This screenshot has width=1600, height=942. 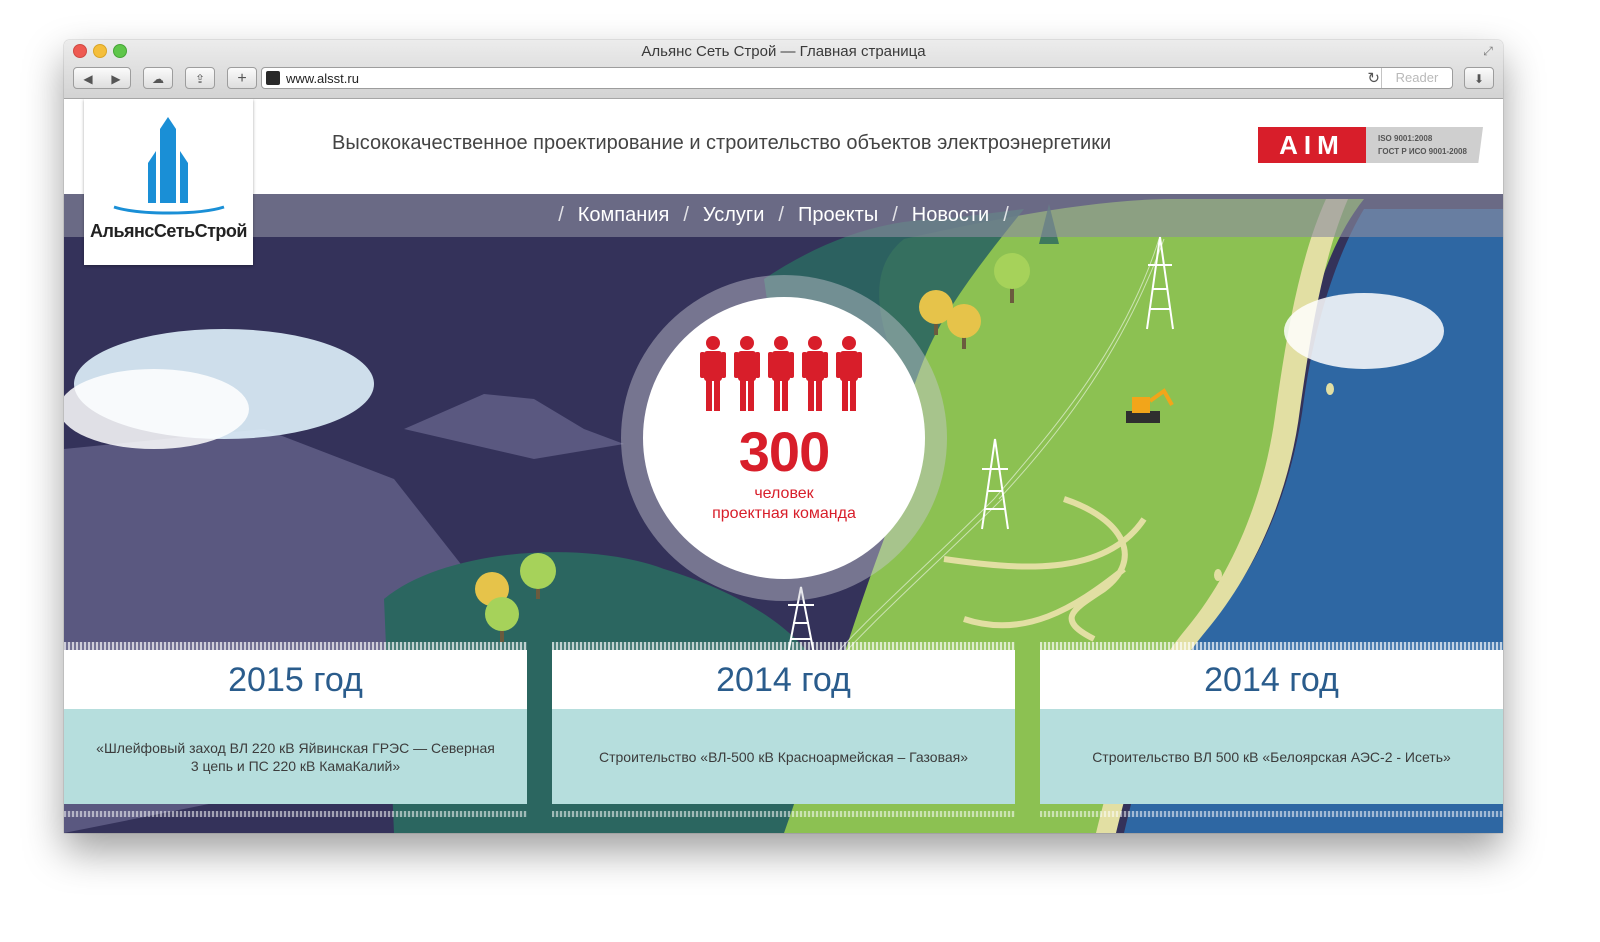 I want to click on back-arrow-icon: ◀, so click(x=88, y=79).